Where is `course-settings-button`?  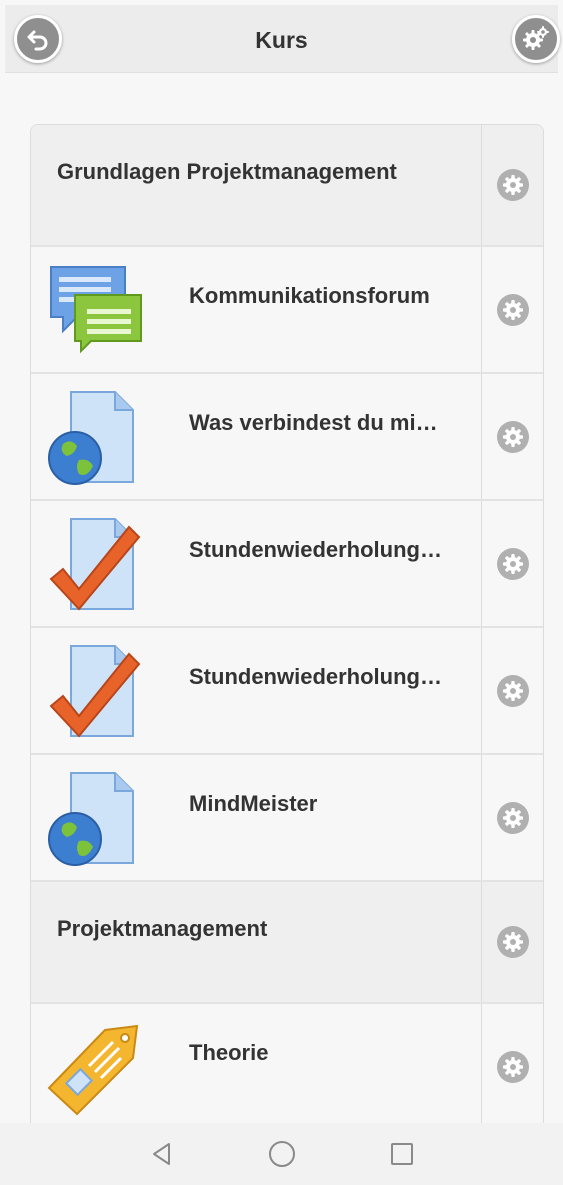
course-settings-button is located at coordinates (536, 39).